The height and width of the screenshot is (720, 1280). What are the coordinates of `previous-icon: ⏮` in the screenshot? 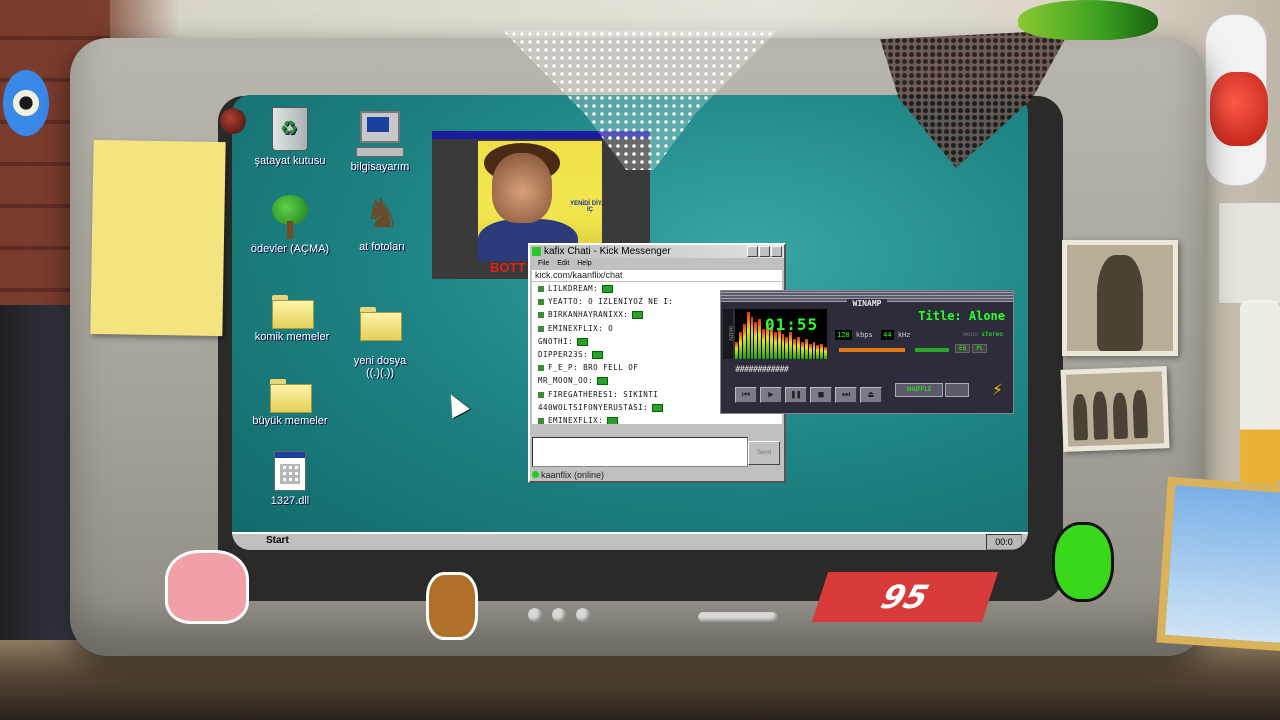 It's located at (746, 395).